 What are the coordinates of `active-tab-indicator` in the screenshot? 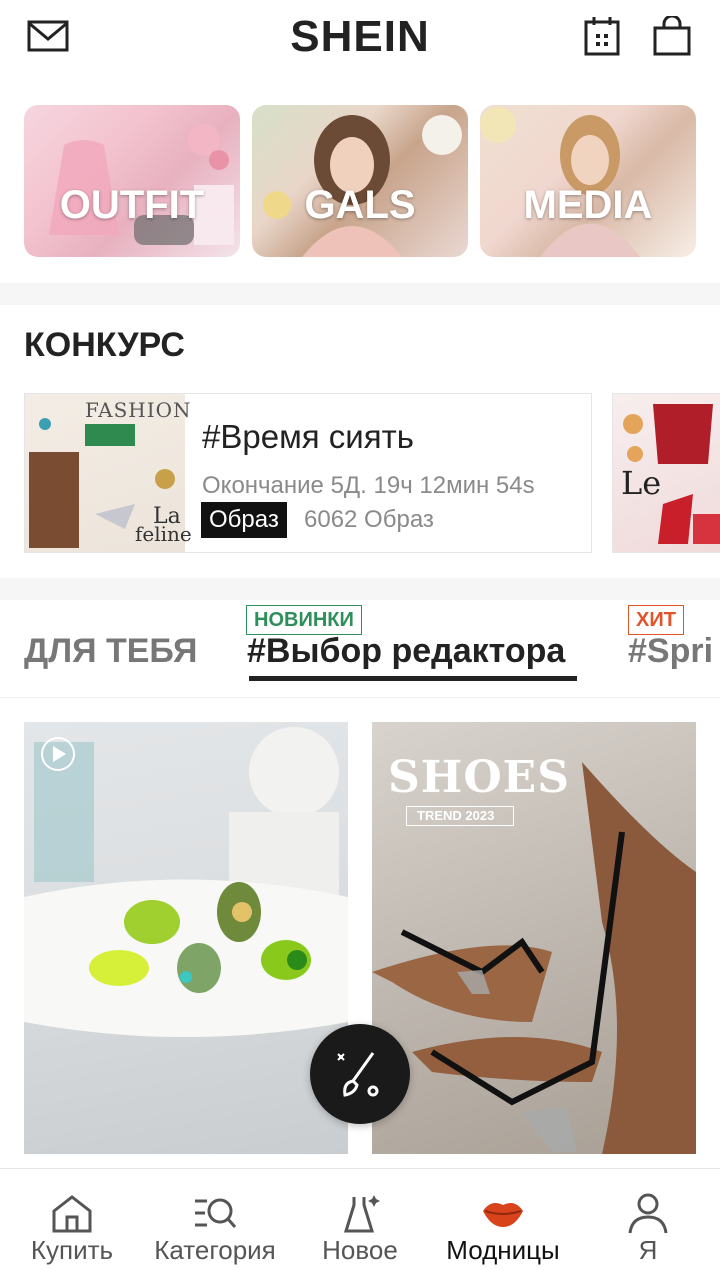 It's located at (413, 678).